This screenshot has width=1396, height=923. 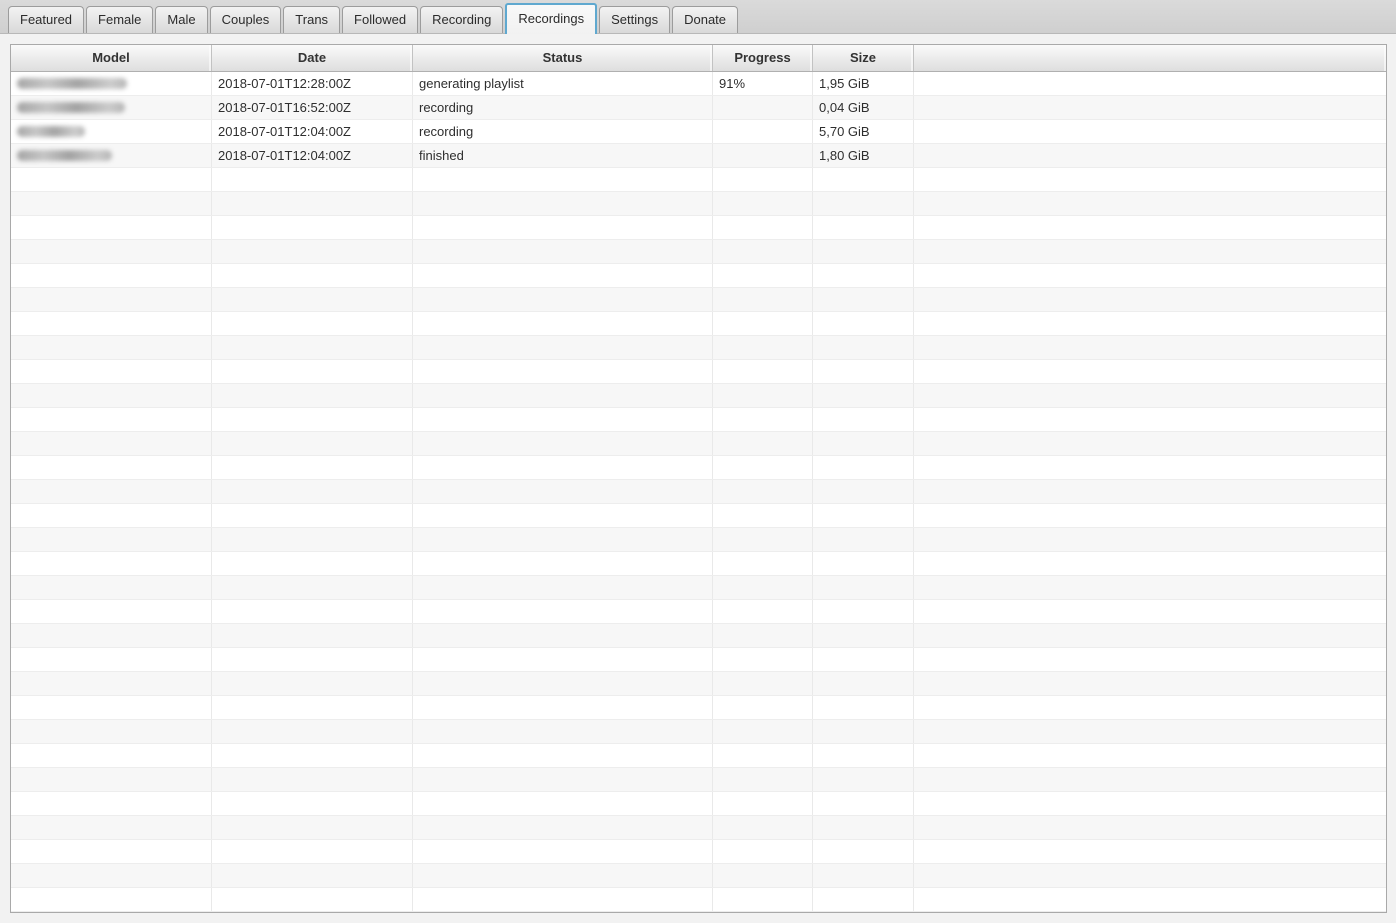 I want to click on tab-donate: Donate, so click(x=705, y=19).